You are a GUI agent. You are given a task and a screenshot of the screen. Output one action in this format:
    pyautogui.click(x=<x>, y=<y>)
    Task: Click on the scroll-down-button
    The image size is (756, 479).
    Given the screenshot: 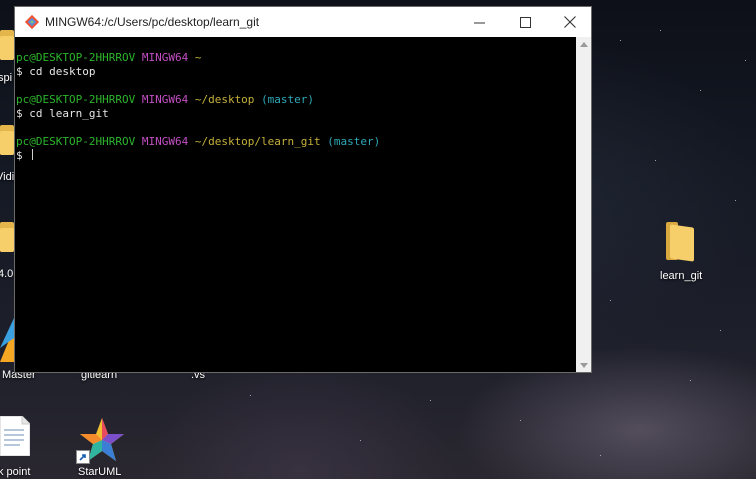 What is the action you would take?
    pyautogui.click(x=583, y=365)
    